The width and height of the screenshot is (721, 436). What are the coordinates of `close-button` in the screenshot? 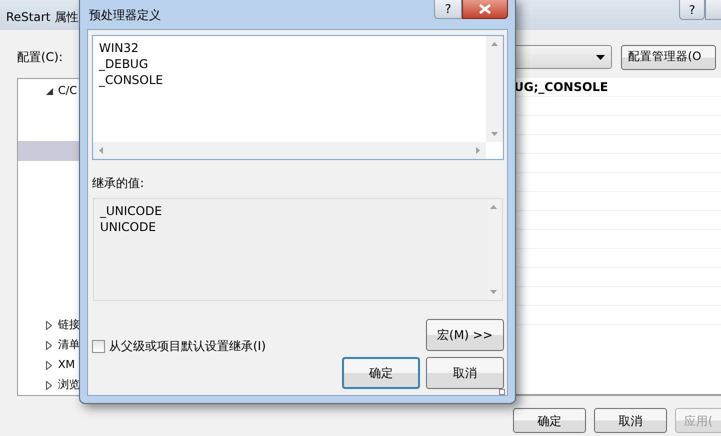 It's located at (485, 9).